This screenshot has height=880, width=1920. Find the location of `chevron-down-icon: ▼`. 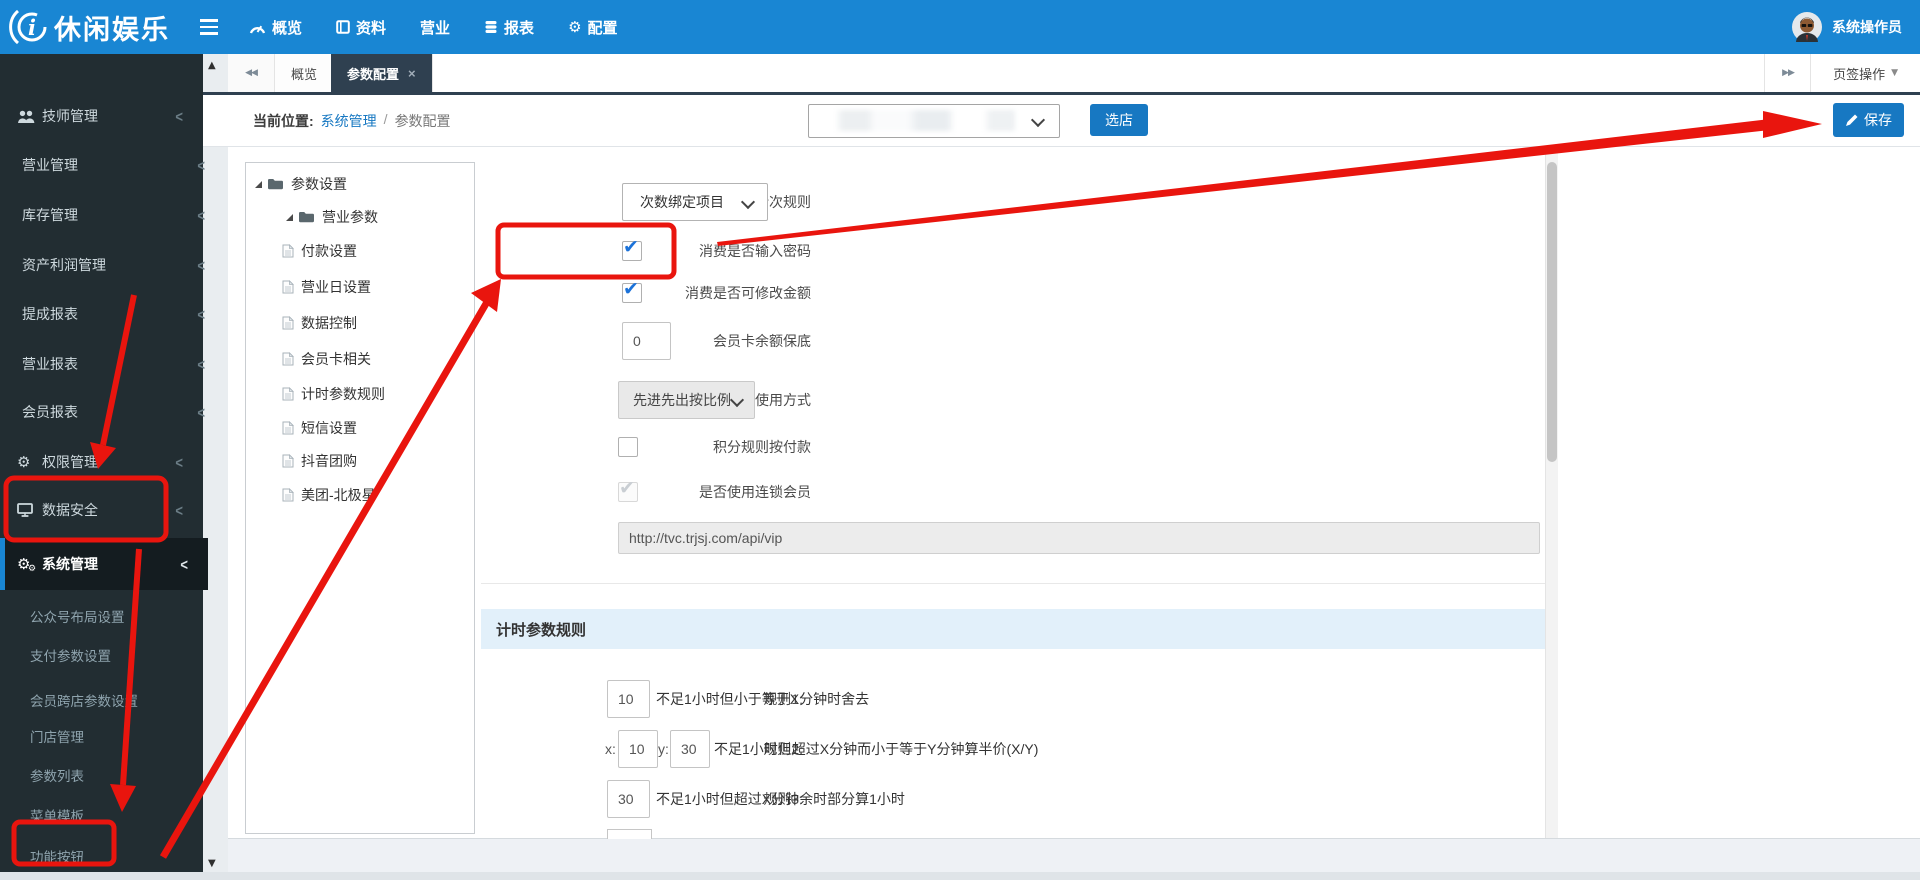

chevron-down-icon: ▼ is located at coordinates (1894, 73).